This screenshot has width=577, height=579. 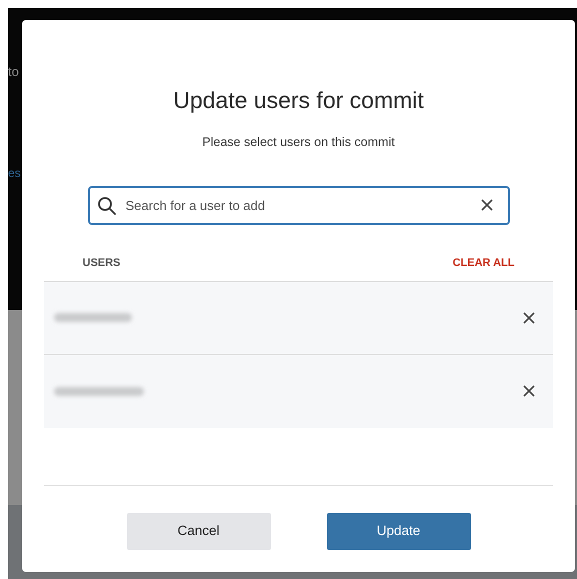 I want to click on dialog-subtitle: Please select users on this commit, so click(x=298, y=142).